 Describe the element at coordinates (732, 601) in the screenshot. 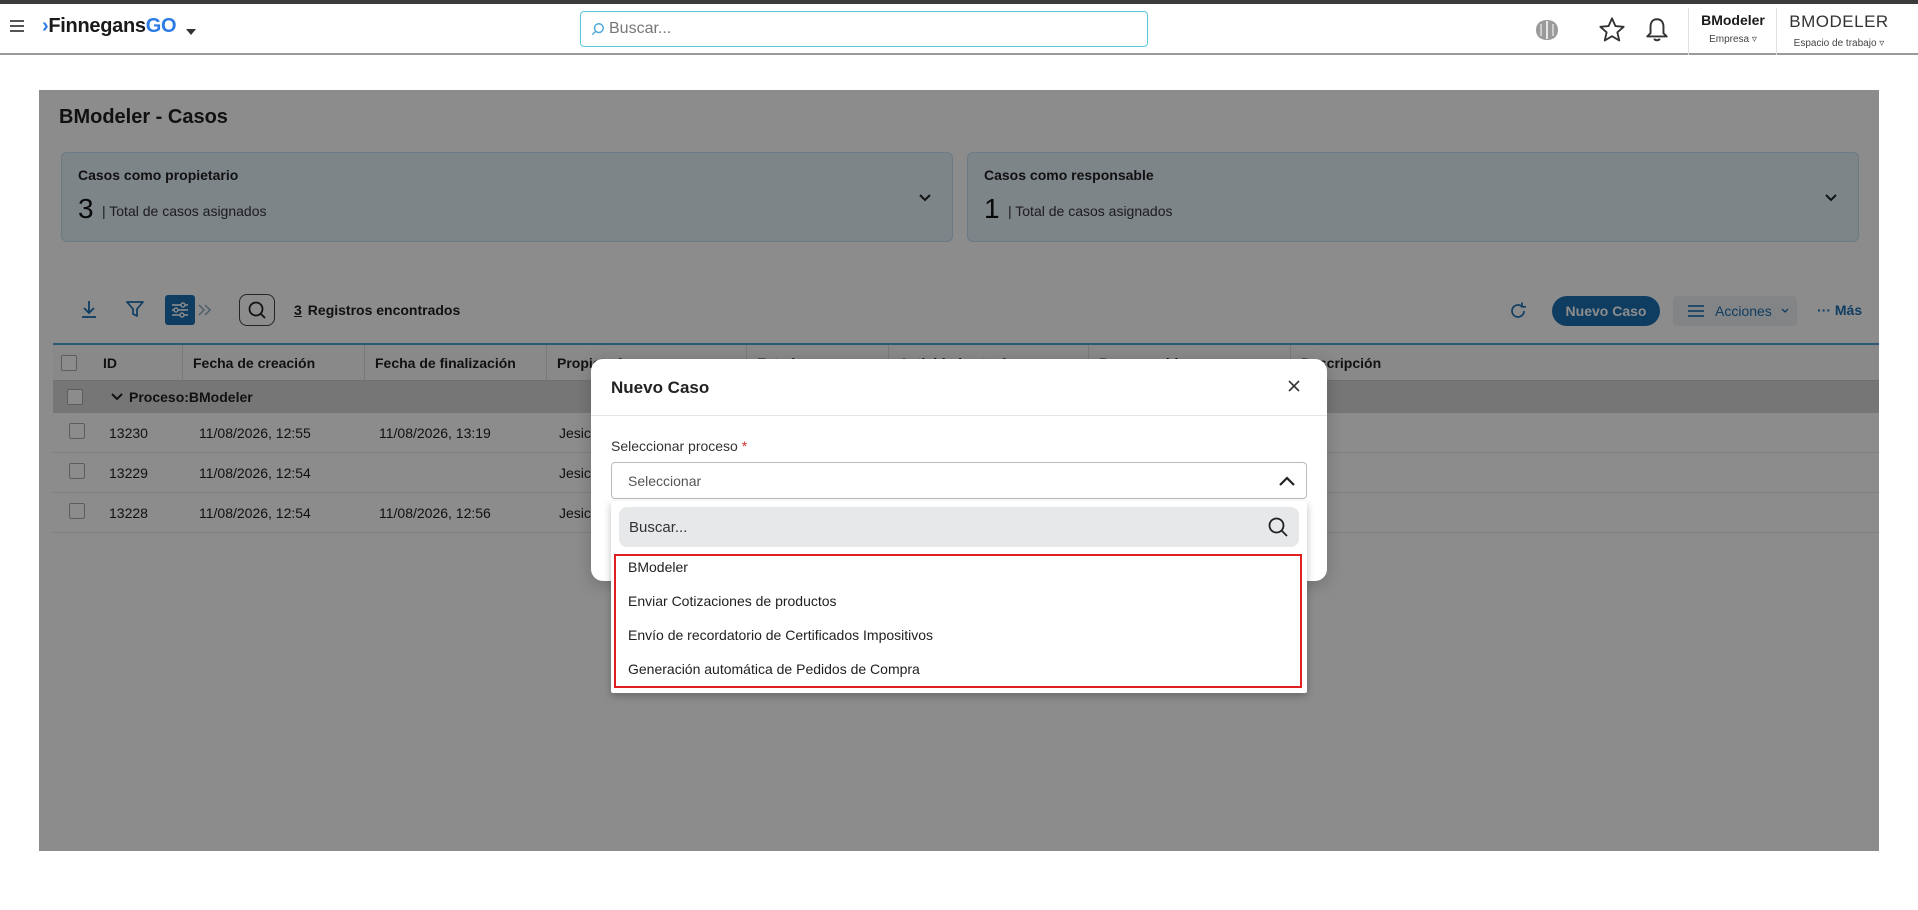

I see `dropdown-option: Enviar Cotizaciones de productos` at that location.